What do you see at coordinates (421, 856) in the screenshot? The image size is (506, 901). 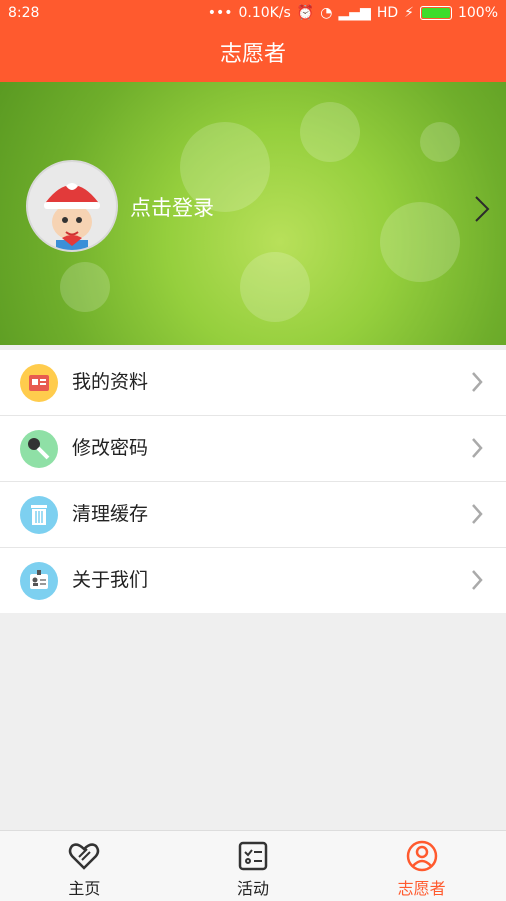 I see `user-circle-icon` at bounding box center [421, 856].